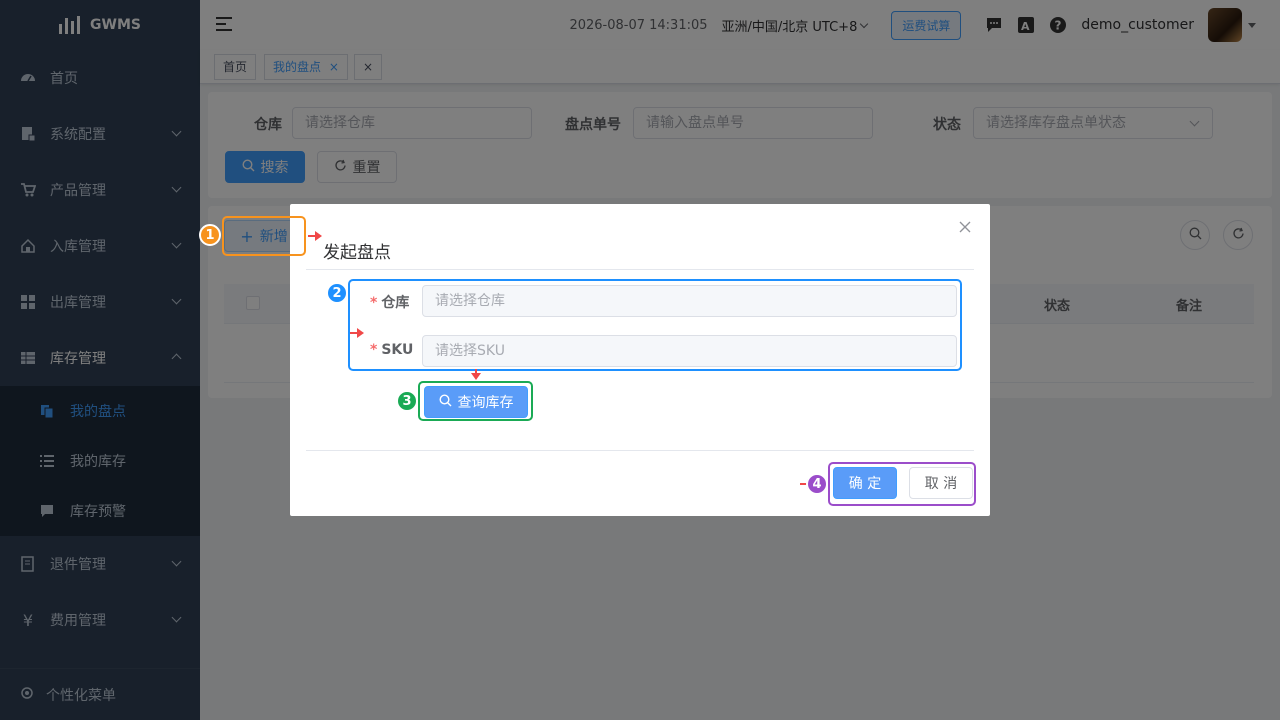 The width and height of the screenshot is (1280, 720). I want to click on annotation-badge-1: 1, so click(210, 235).